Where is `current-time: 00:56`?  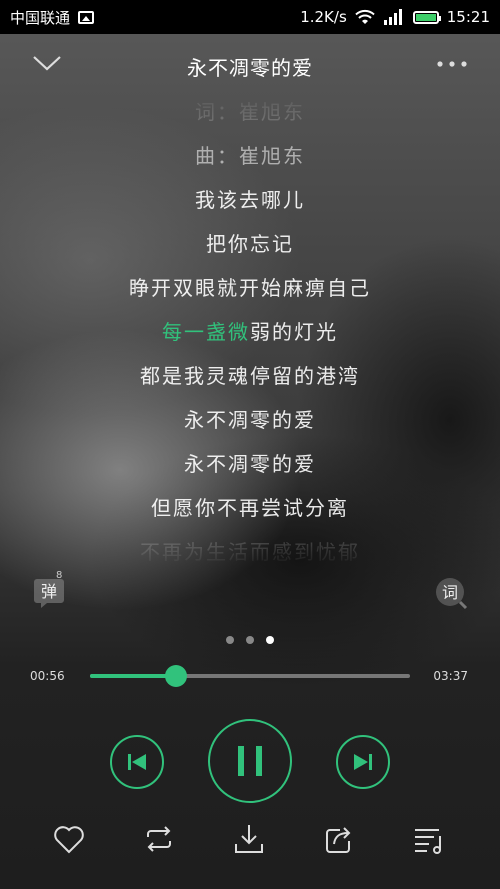 current-time: 00:56 is located at coordinates (47, 676).